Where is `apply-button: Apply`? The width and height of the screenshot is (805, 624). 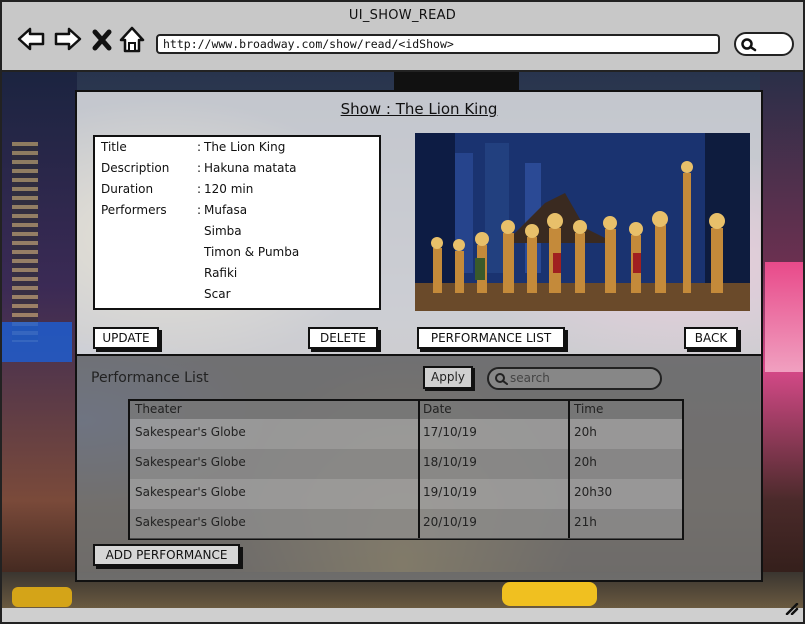 apply-button: Apply is located at coordinates (448, 377).